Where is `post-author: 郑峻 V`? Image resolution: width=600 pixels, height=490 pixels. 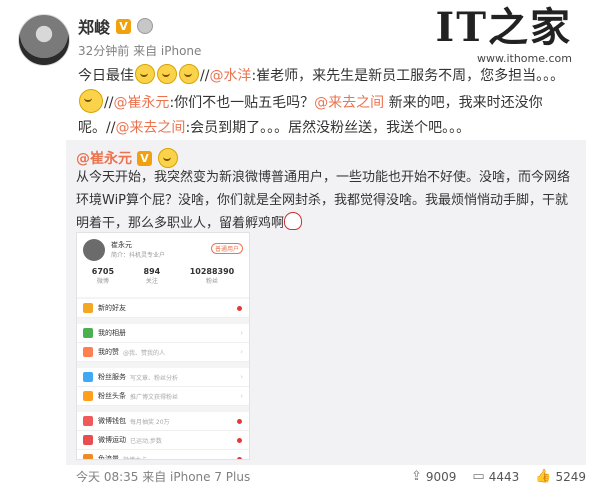 post-author: 郑峻 V is located at coordinates (116, 26).